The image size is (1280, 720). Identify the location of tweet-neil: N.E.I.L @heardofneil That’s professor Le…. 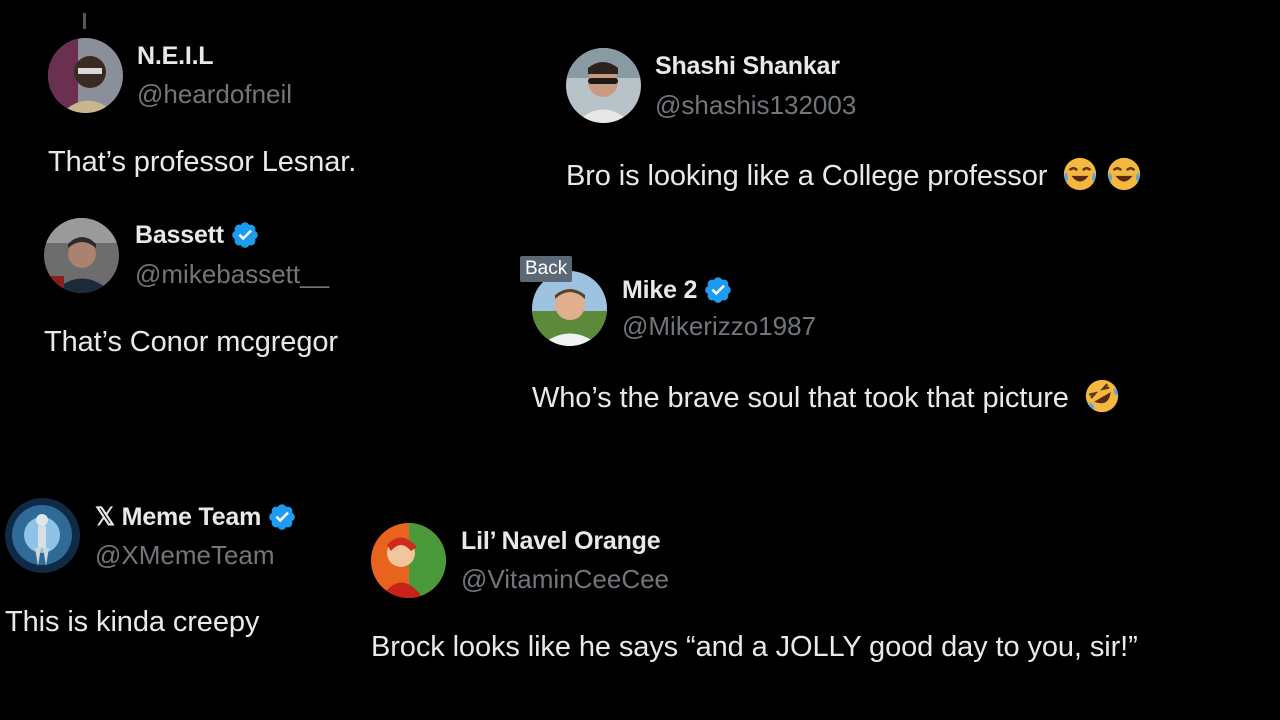
(240, 95).